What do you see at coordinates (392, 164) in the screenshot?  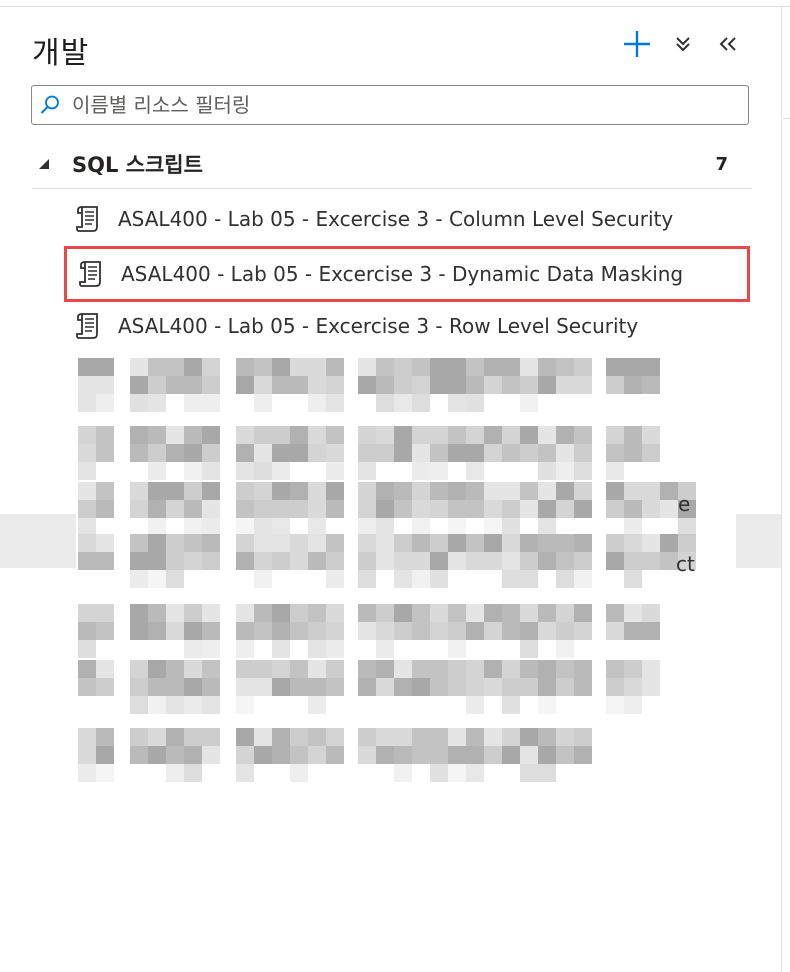 I see `group-header-sql-scripts: SQL 스크립트 7` at bounding box center [392, 164].